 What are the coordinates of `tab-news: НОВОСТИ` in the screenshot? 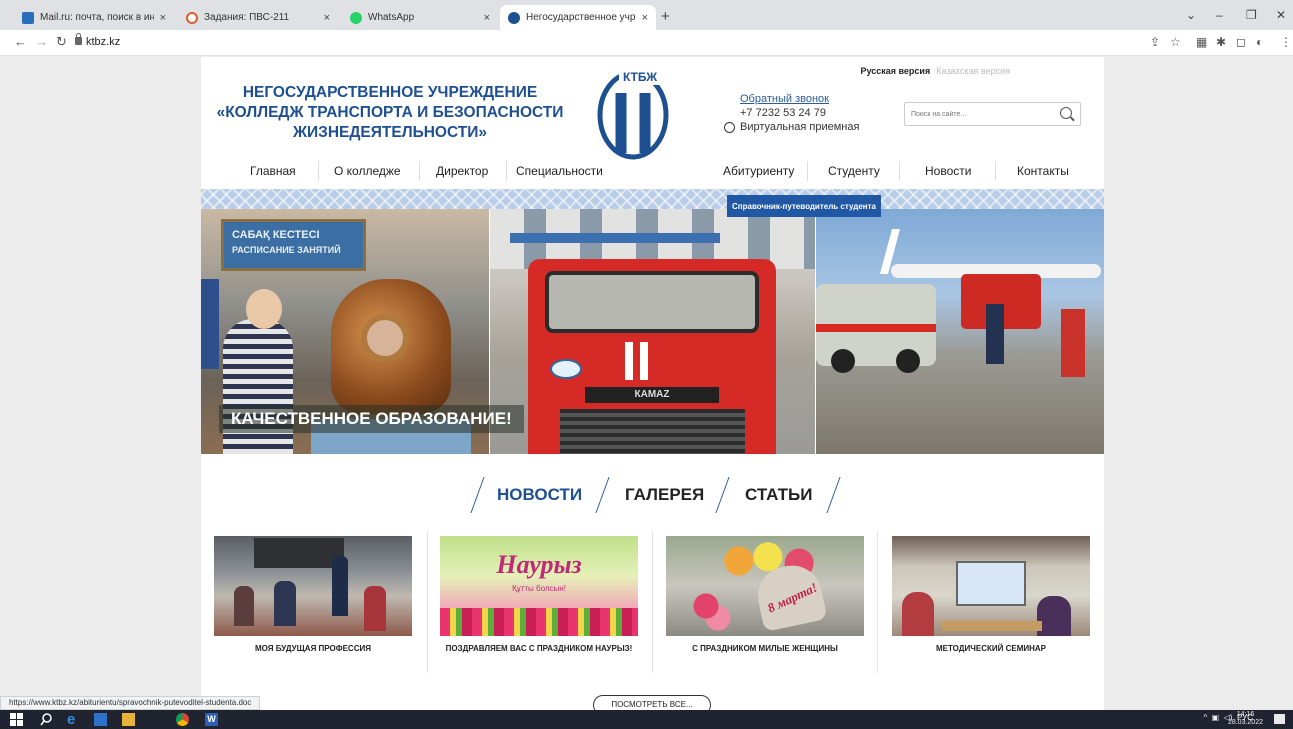 It's located at (539, 495).